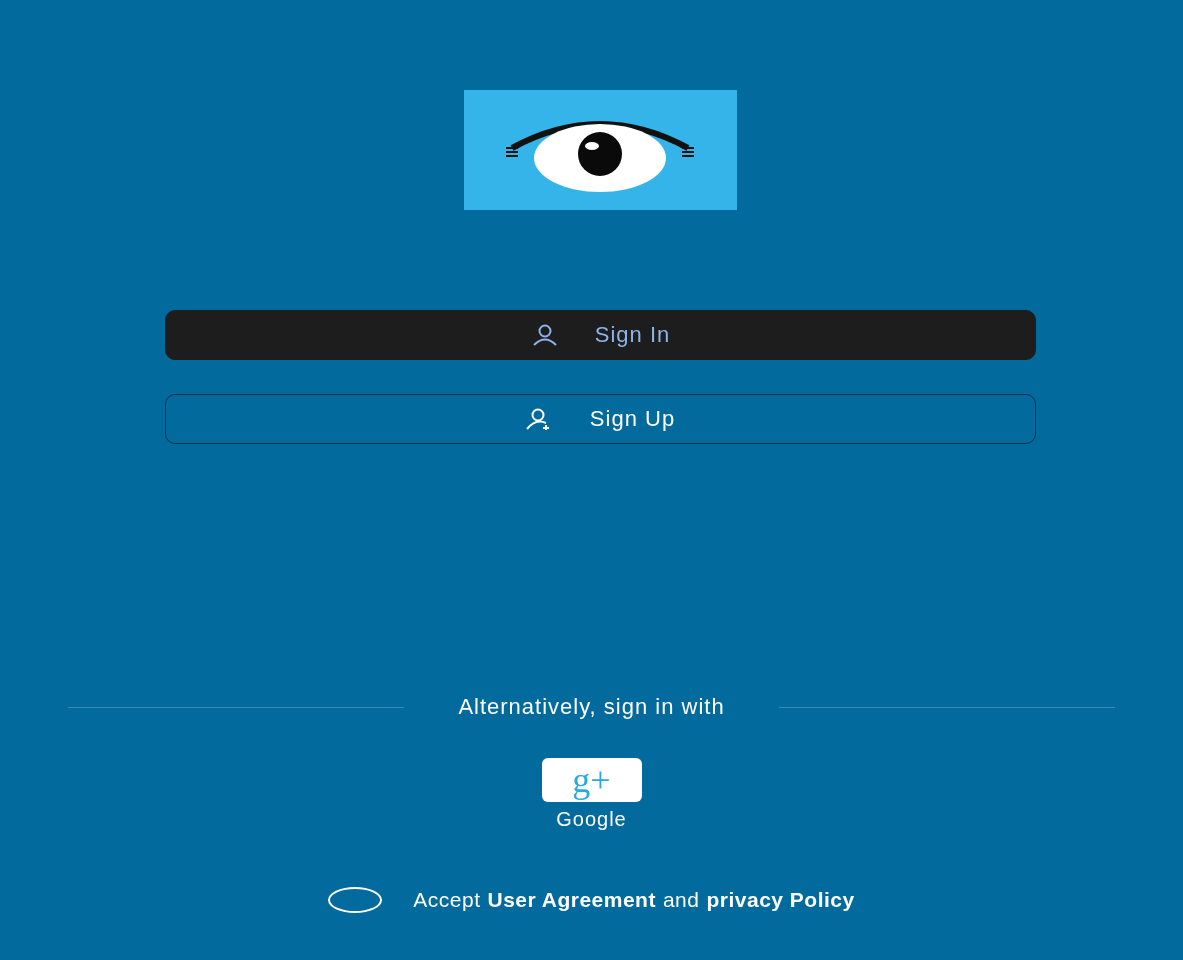 The image size is (1183, 960). What do you see at coordinates (600, 419) in the screenshot?
I see `sign-button: Sign Up` at bounding box center [600, 419].